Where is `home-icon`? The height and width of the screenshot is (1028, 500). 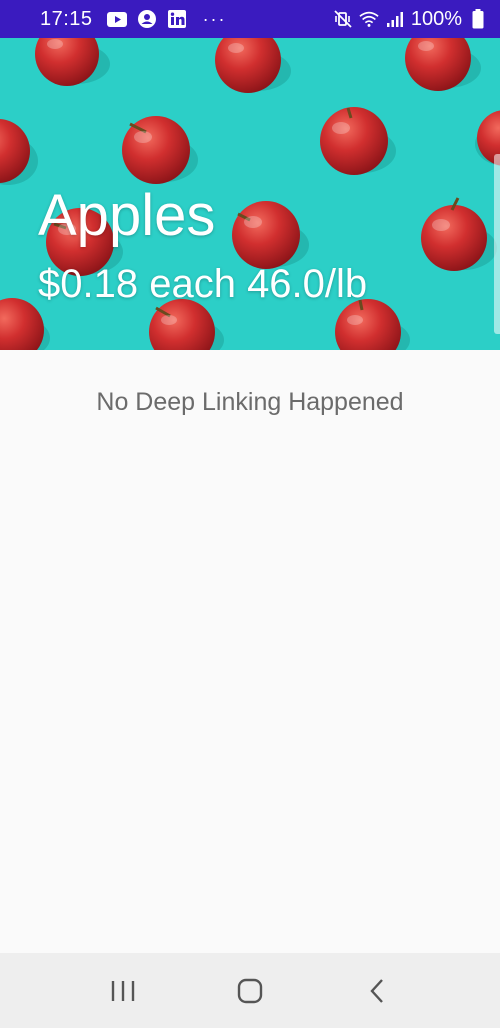 home-icon is located at coordinates (250, 990).